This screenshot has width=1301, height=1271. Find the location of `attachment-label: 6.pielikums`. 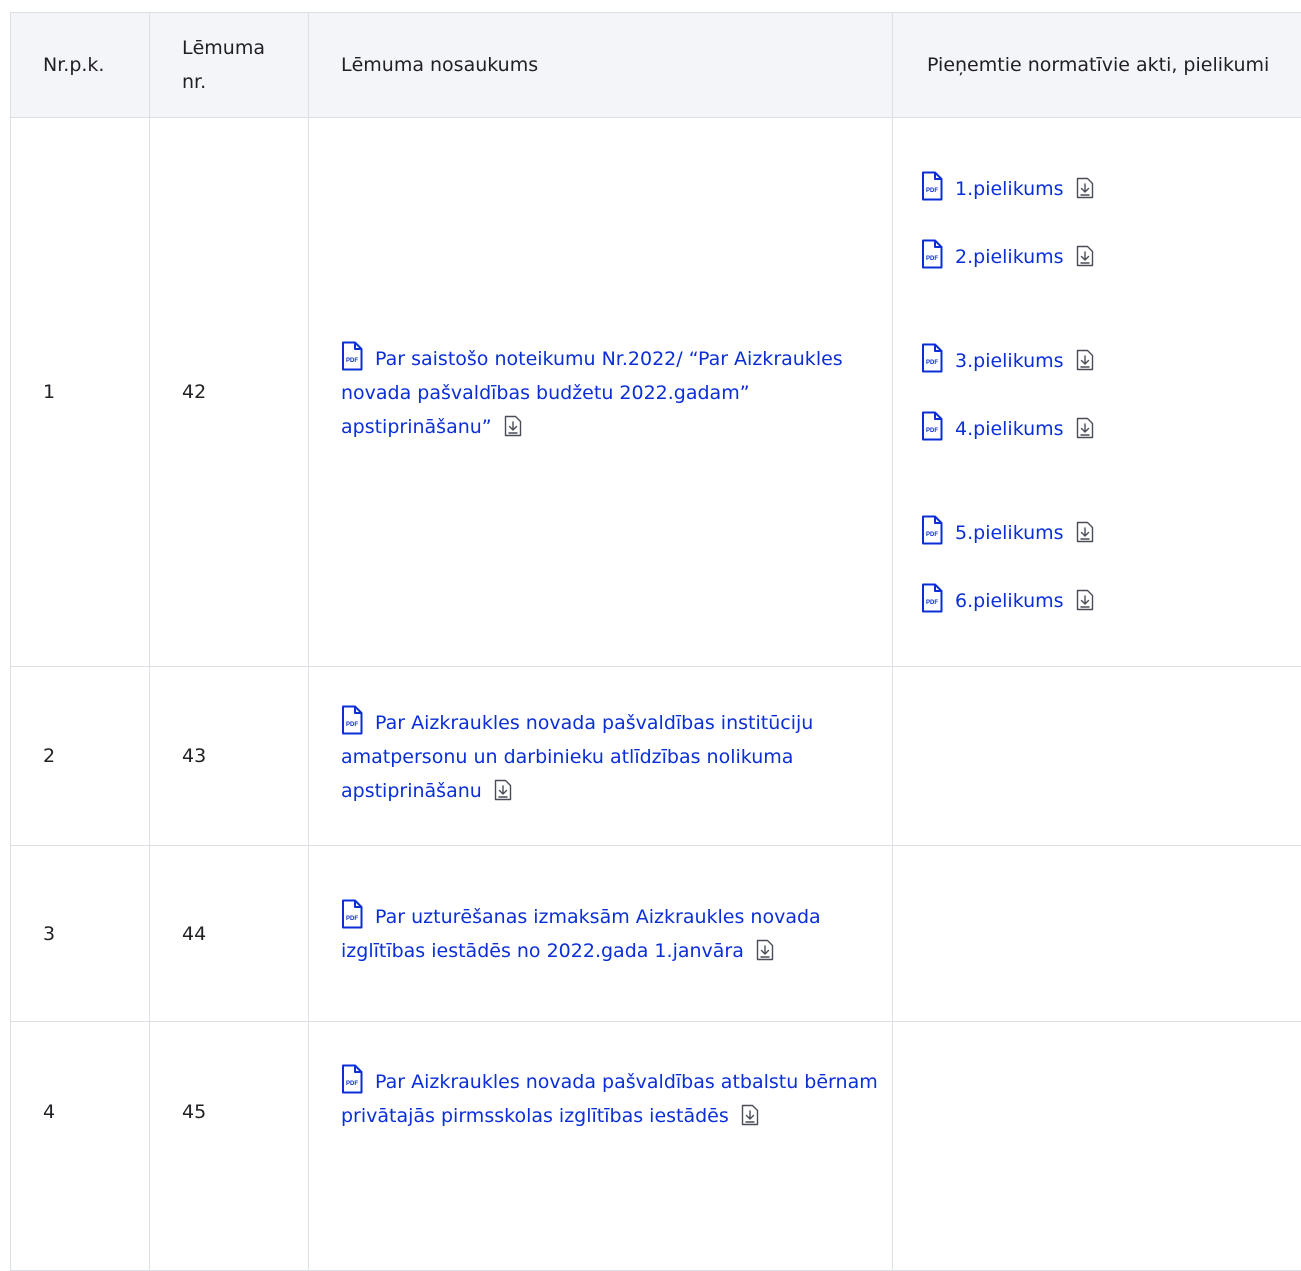

attachment-label: 6.pielikums is located at coordinates (1009, 601).